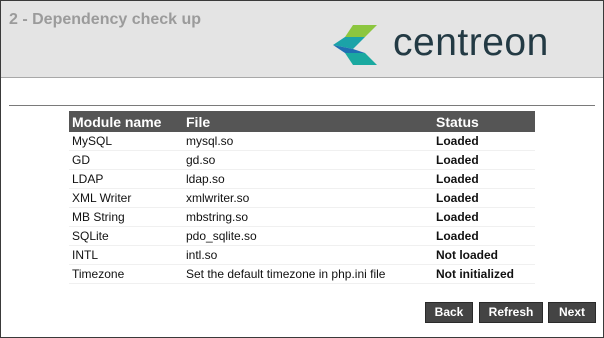 This screenshot has width=604, height=338. I want to click on refresh-button: Refresh, so click(511, 312).